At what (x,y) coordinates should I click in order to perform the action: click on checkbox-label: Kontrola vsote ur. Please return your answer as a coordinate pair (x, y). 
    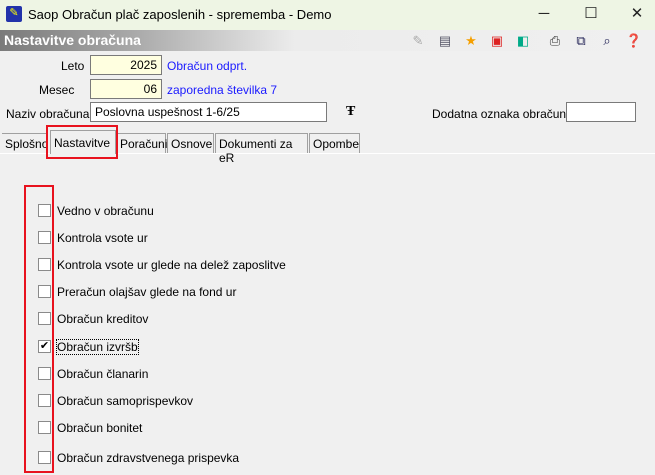
    Looking at the image, I should click on (102, 238).